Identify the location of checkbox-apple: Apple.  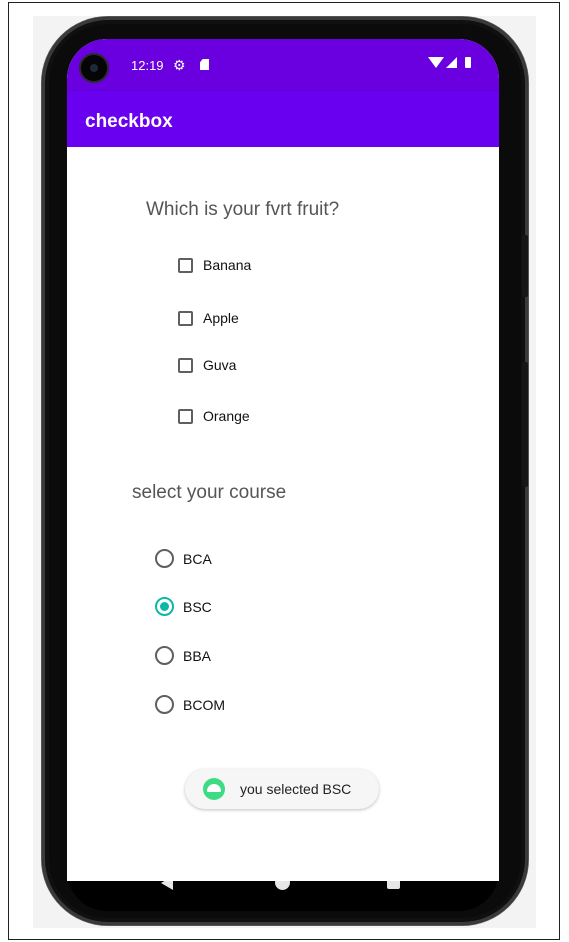
(208, 318).